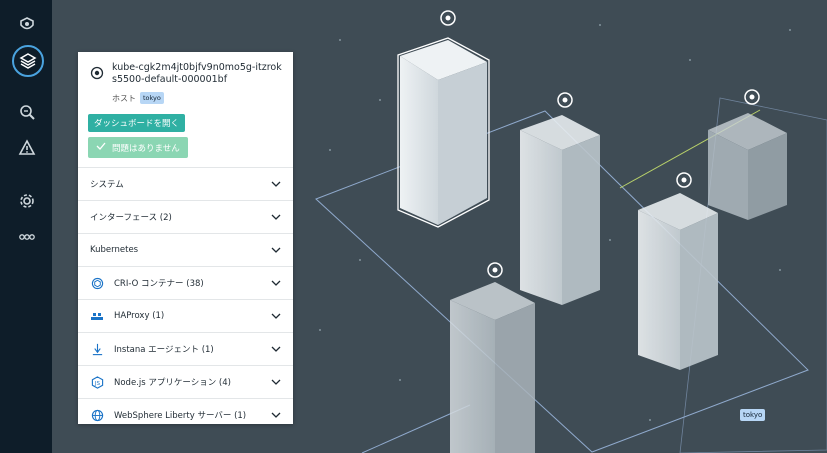 The width and height of the screenshot is (827, 453). I want to click on section-haproxy: HAProxy (1), so click(185, 315).